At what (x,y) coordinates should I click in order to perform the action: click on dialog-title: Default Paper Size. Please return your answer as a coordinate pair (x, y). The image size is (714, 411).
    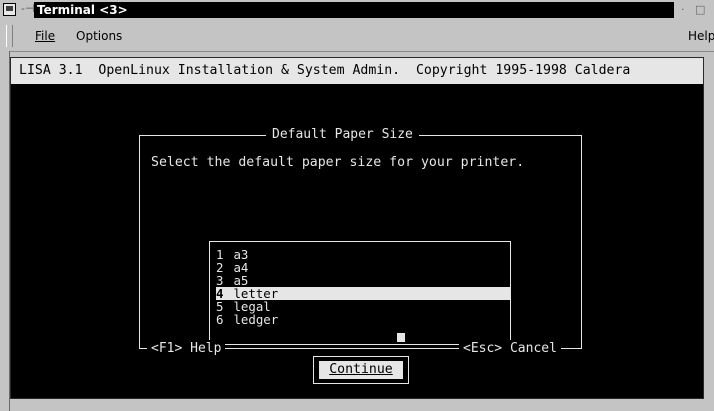
    Looking at the image, I should click on (342, 135).